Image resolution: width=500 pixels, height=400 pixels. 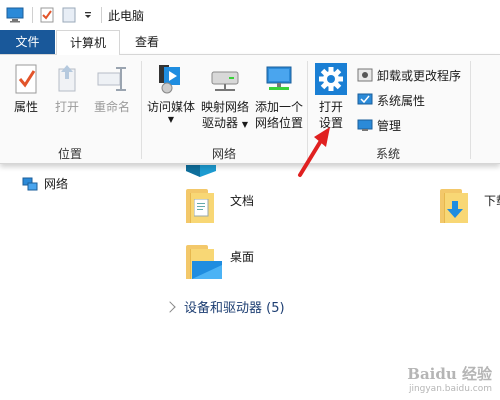 What do you see at coordinates (250, 42) in the screenshot?
I see `ribbon-tabs: 文件 计算机 查看` at bounding box center [250, 42].